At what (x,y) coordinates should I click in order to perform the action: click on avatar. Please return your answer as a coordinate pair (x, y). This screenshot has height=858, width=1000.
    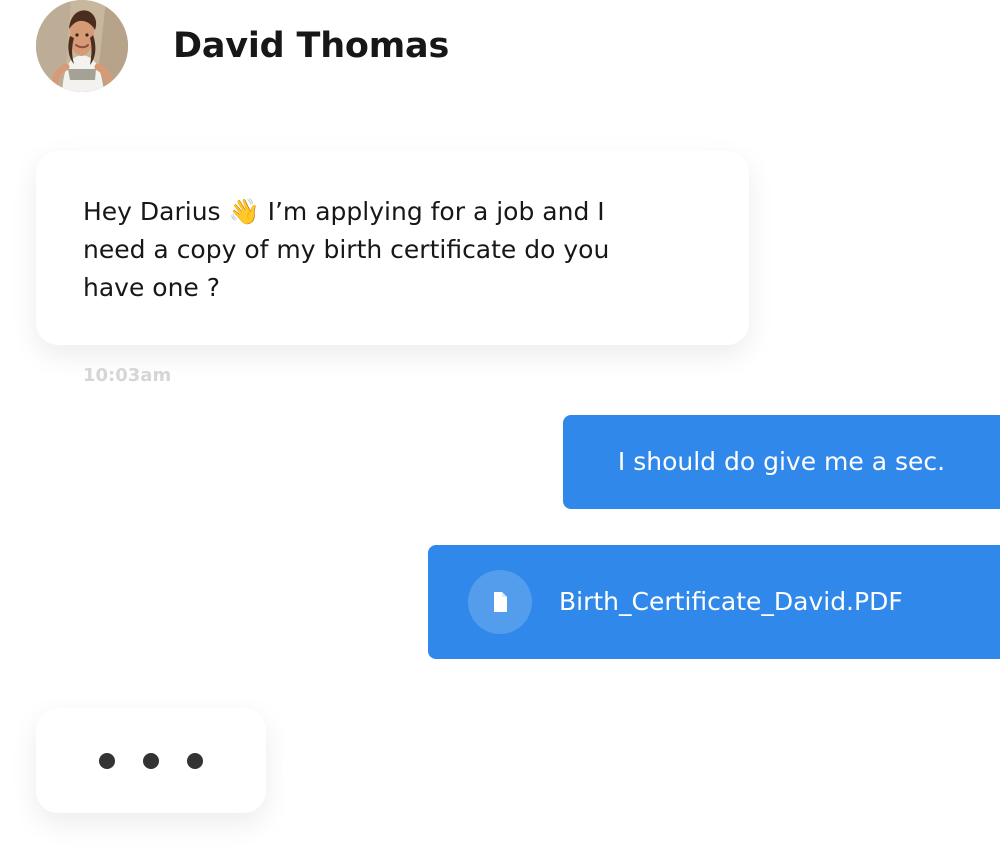
    Looking at the image, I should click on (82, 46).